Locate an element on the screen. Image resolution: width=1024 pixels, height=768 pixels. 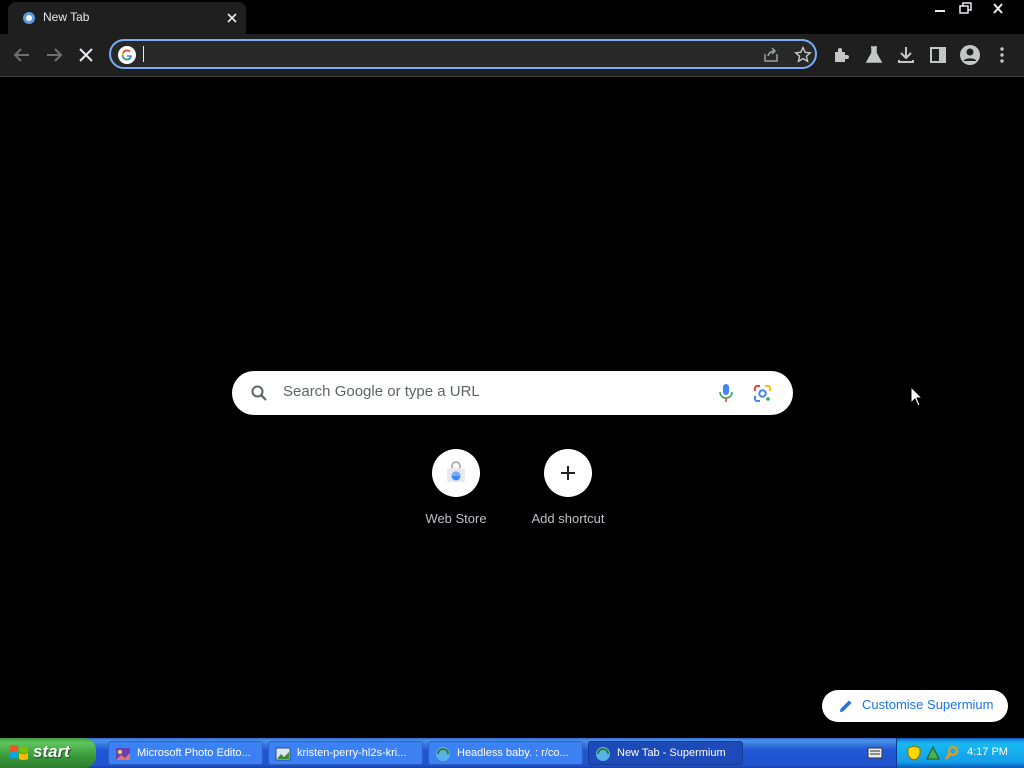
text-caret is located at coordinates (143, 54).